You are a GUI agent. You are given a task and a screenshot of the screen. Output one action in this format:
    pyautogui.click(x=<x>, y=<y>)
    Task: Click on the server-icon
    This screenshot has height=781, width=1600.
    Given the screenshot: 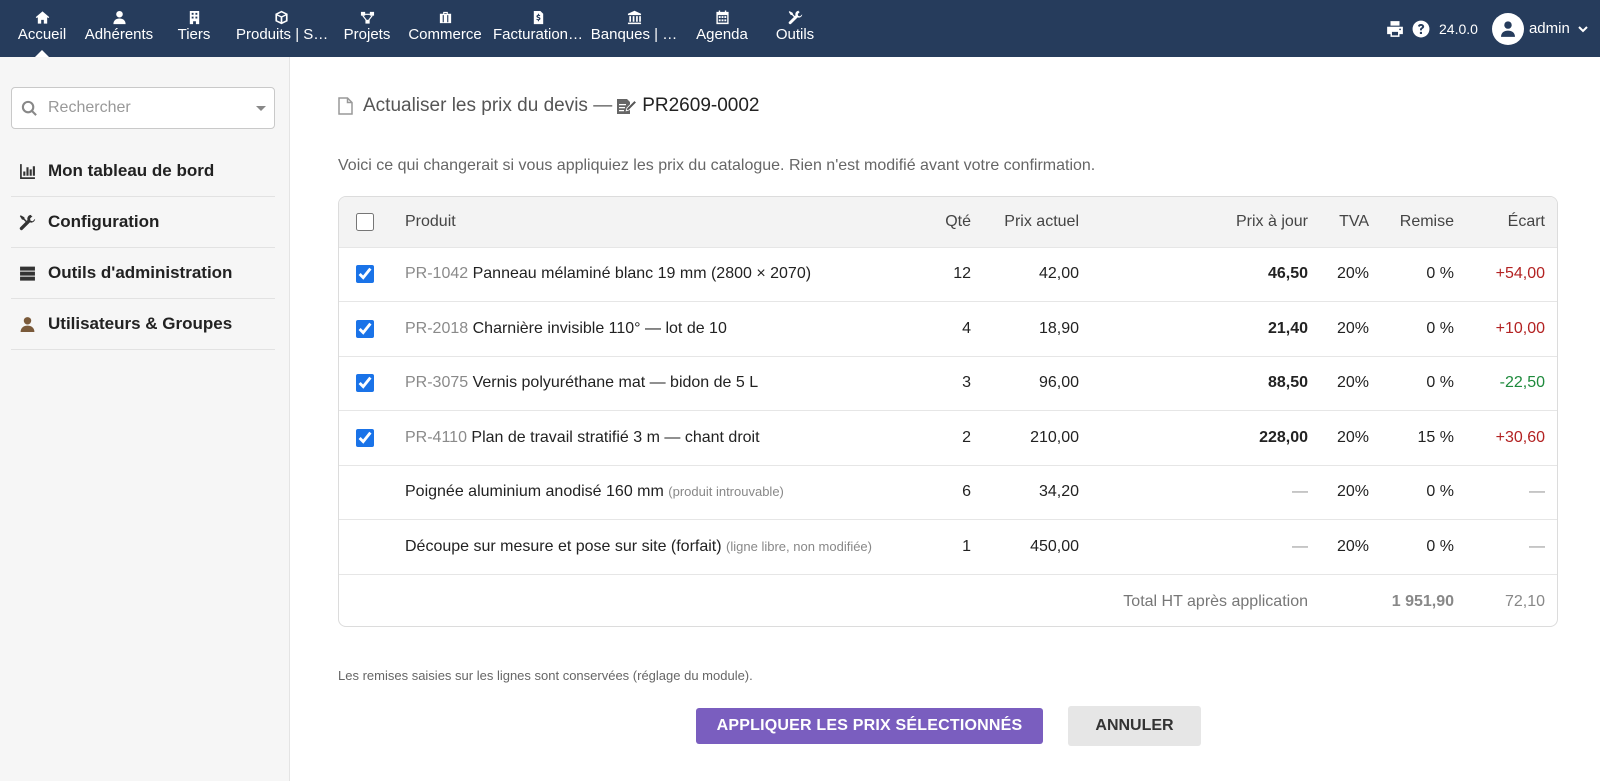 What is the action you would take?
    pyautogui.click(x=24, y=273)
    